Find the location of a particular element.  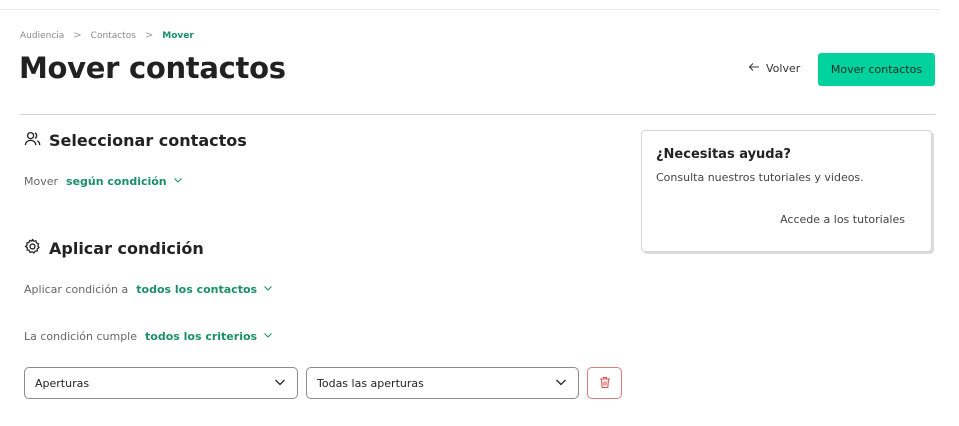

trash-icon is located at coordinates (605, 383).